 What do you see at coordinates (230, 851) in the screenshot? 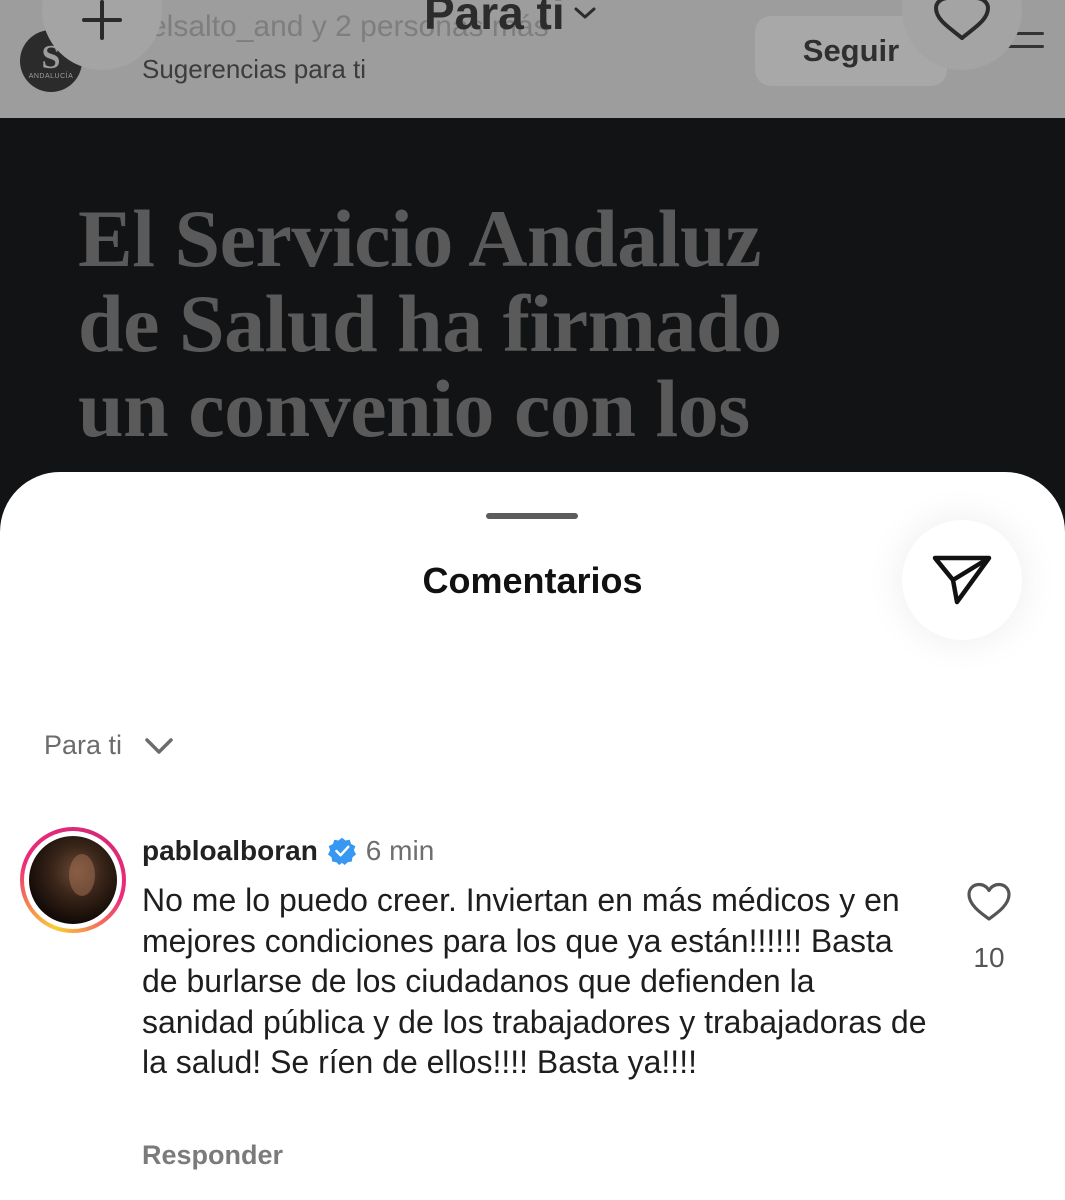
I see `commenter-username: pabloalboran` at bounding box center [230, 851].